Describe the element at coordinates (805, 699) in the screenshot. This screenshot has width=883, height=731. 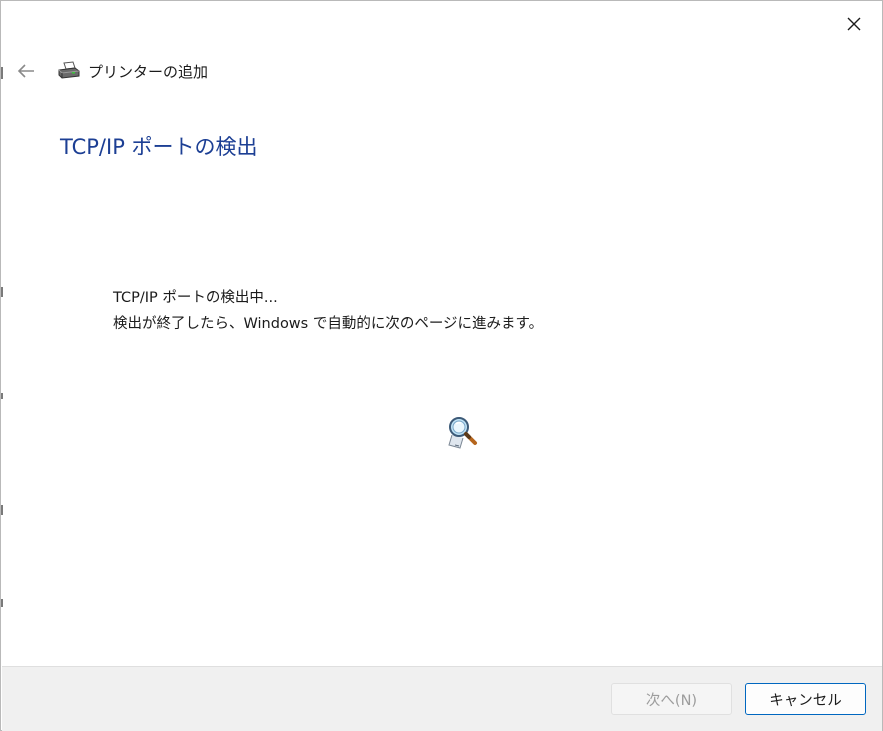
I see `cancel-button: キャンセル` at that location.